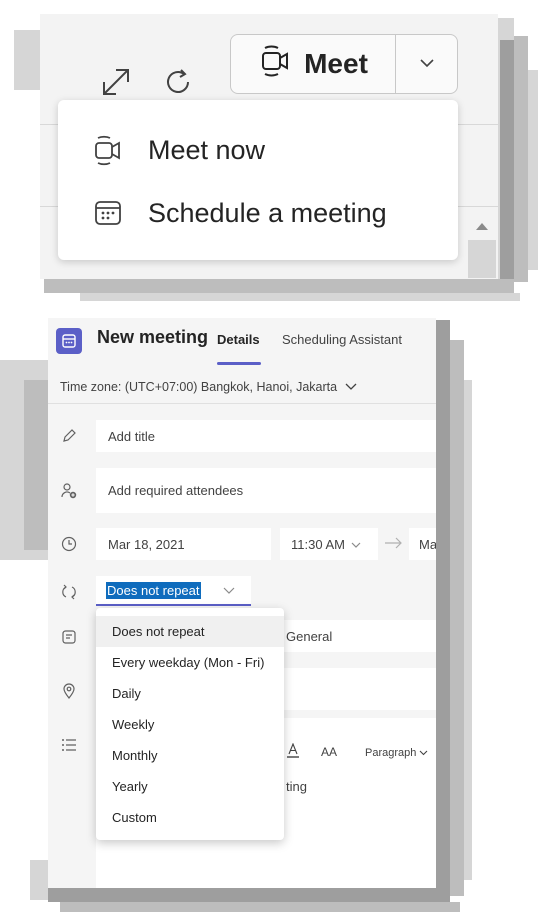  I want to click on attendees-placeholder: Add required attendees, so click(176, 490).